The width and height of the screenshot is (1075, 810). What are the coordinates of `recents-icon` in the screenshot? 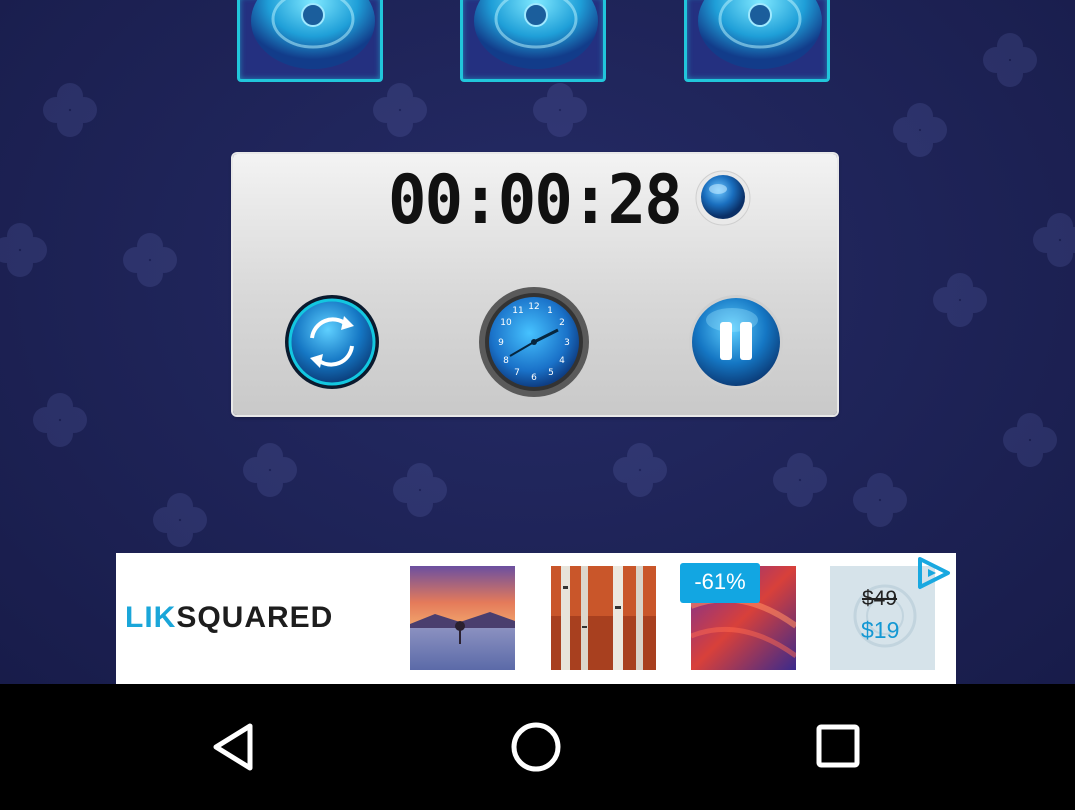 It's located at (838, 746).